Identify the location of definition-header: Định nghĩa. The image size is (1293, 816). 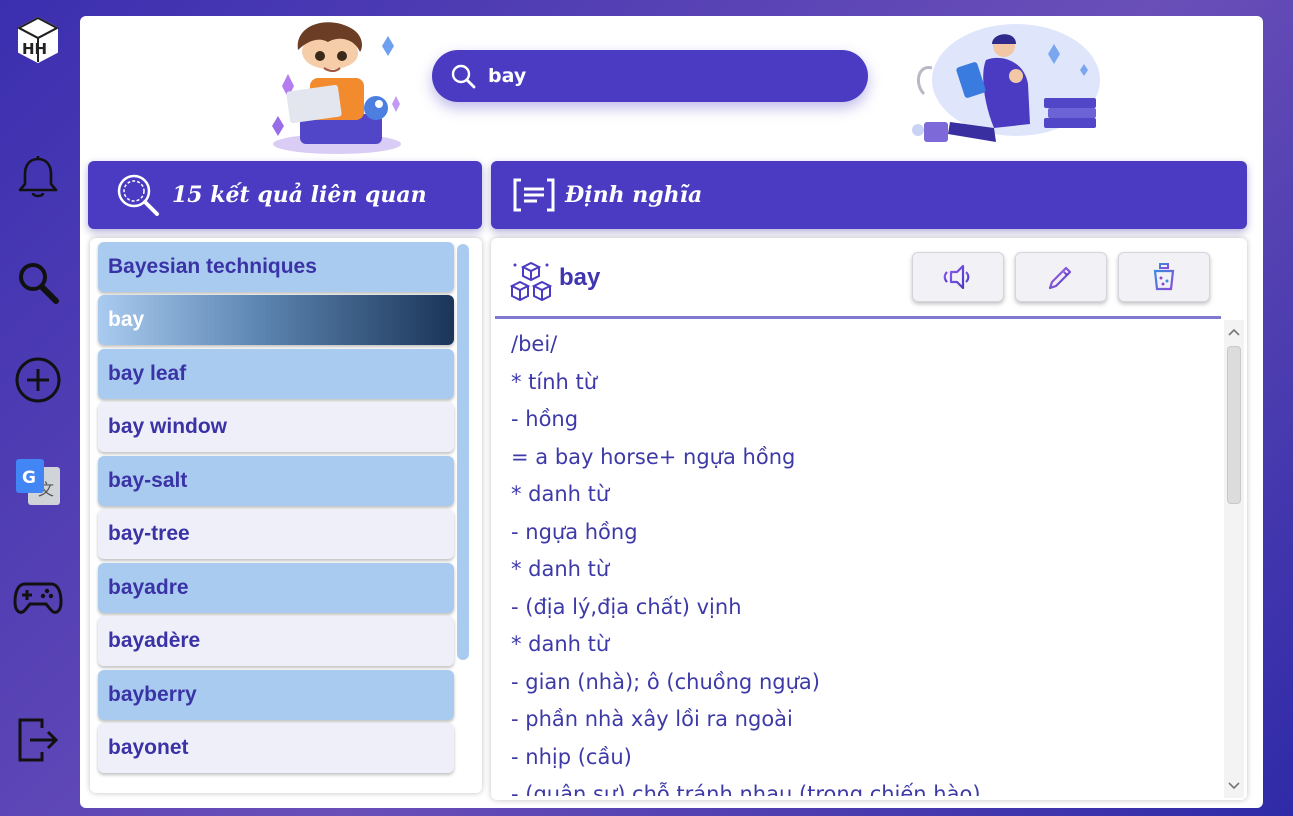
(869, 195).